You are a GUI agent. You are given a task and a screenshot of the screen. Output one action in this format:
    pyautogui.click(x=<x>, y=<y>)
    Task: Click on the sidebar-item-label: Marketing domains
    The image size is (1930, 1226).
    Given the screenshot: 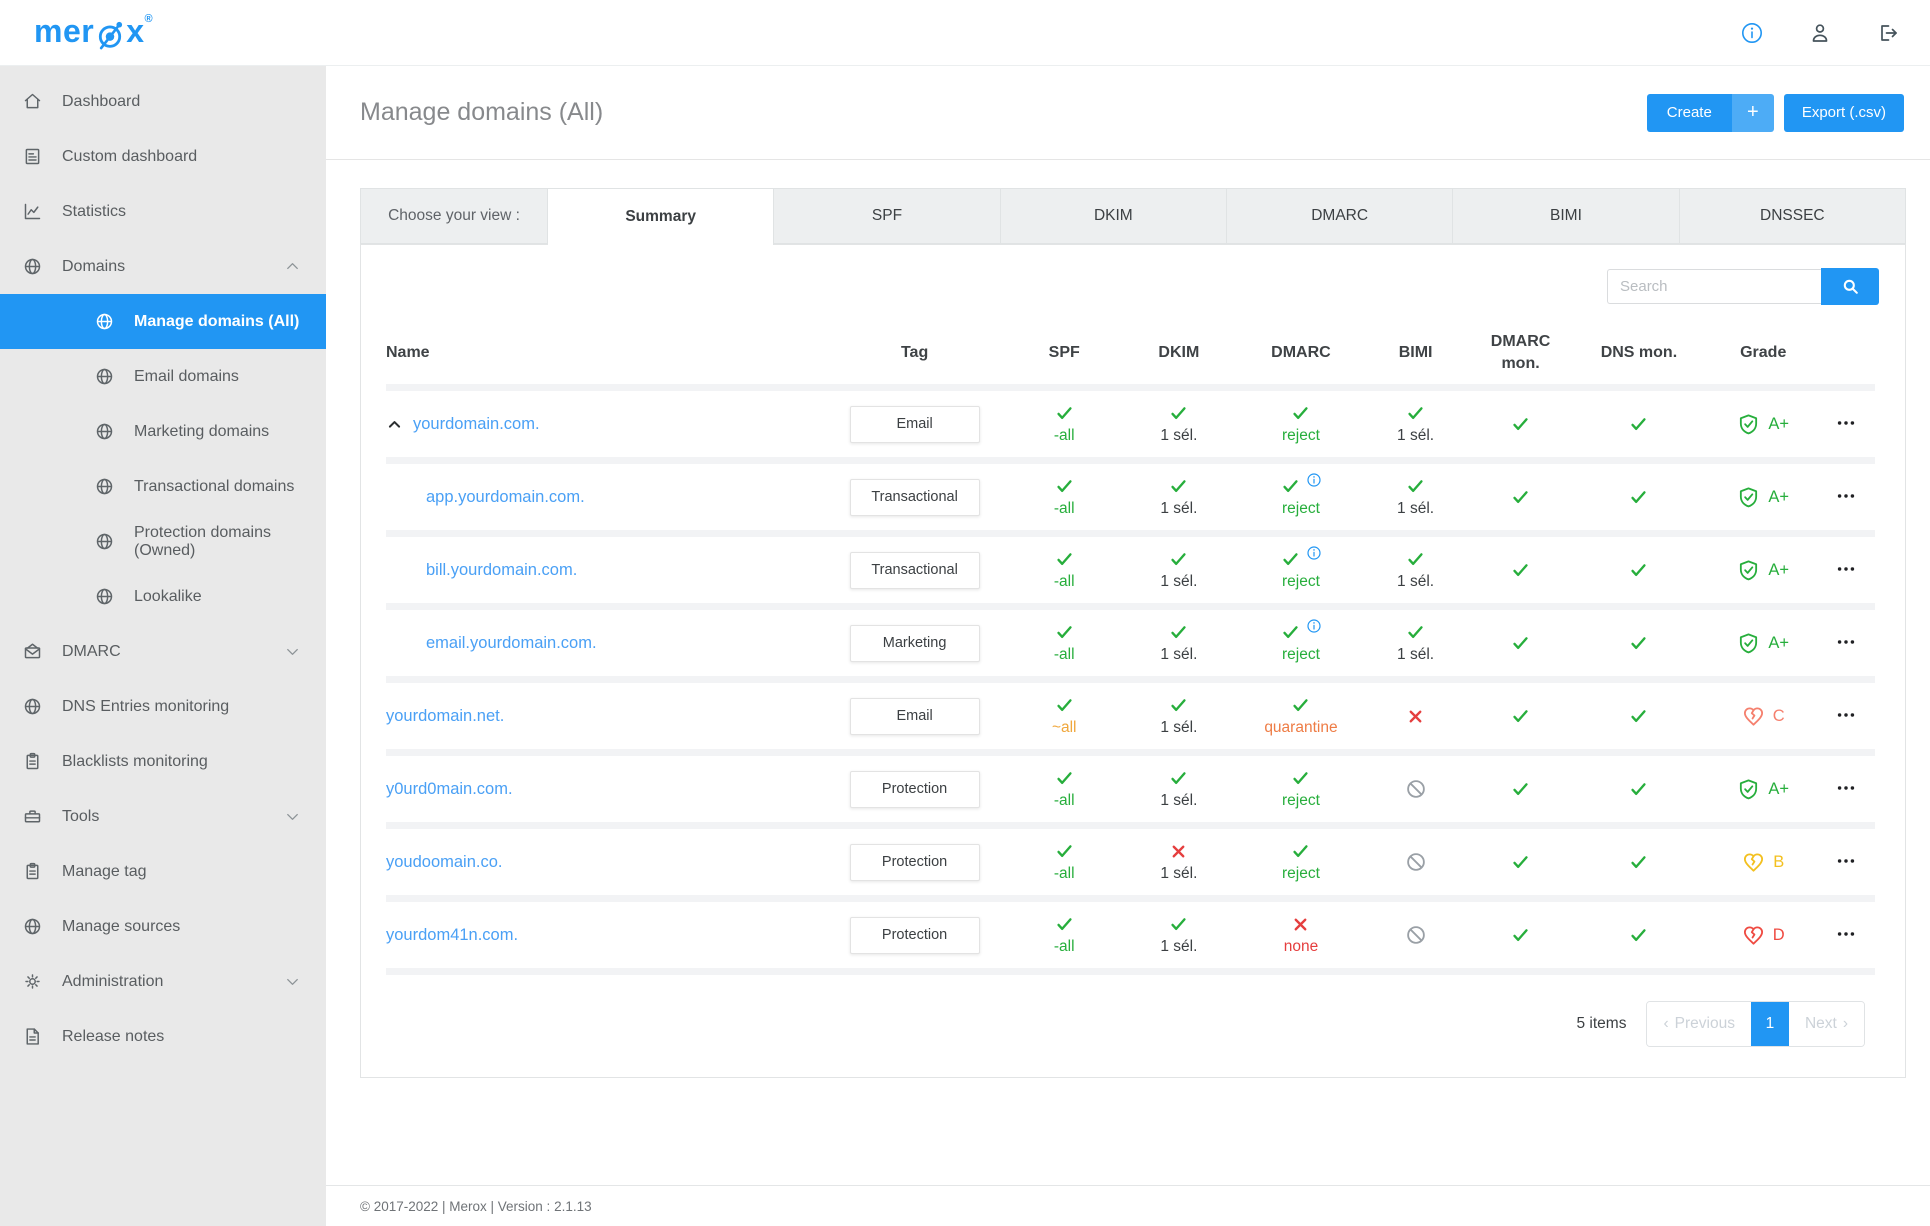 What is the action you would take?
    pyautogui.click(x=202, y=431)
    